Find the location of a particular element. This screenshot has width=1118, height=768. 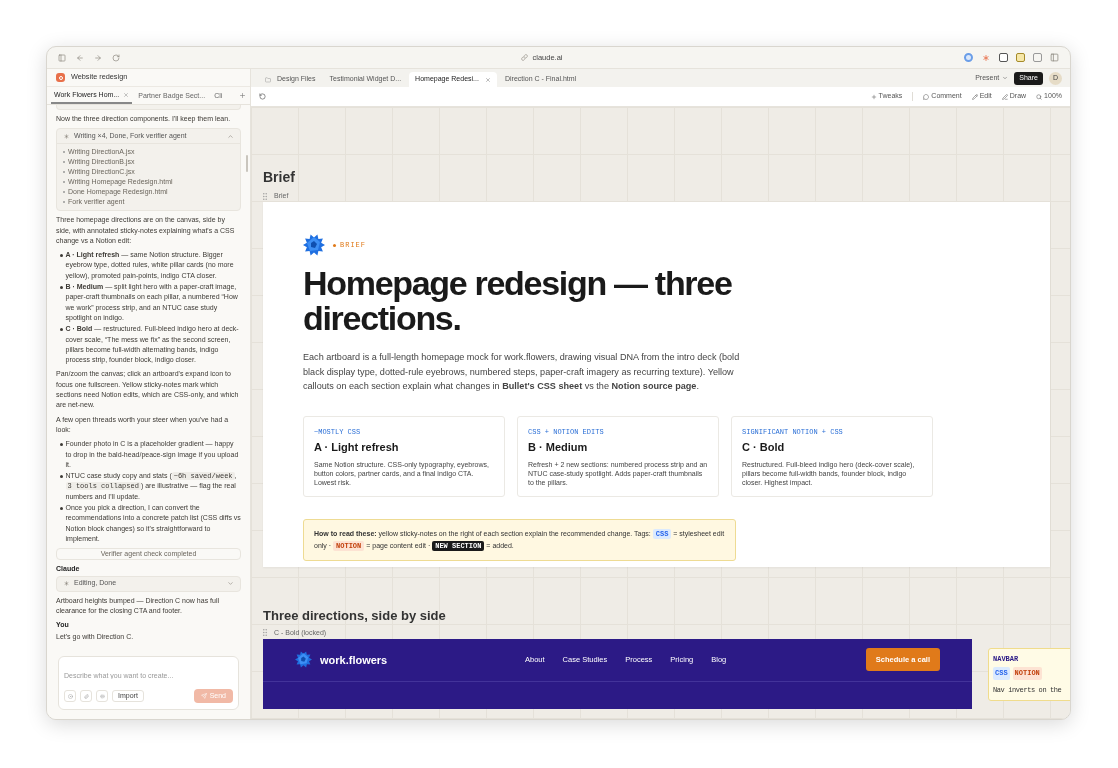

pen-icon is located at coordinates (1004, 96).